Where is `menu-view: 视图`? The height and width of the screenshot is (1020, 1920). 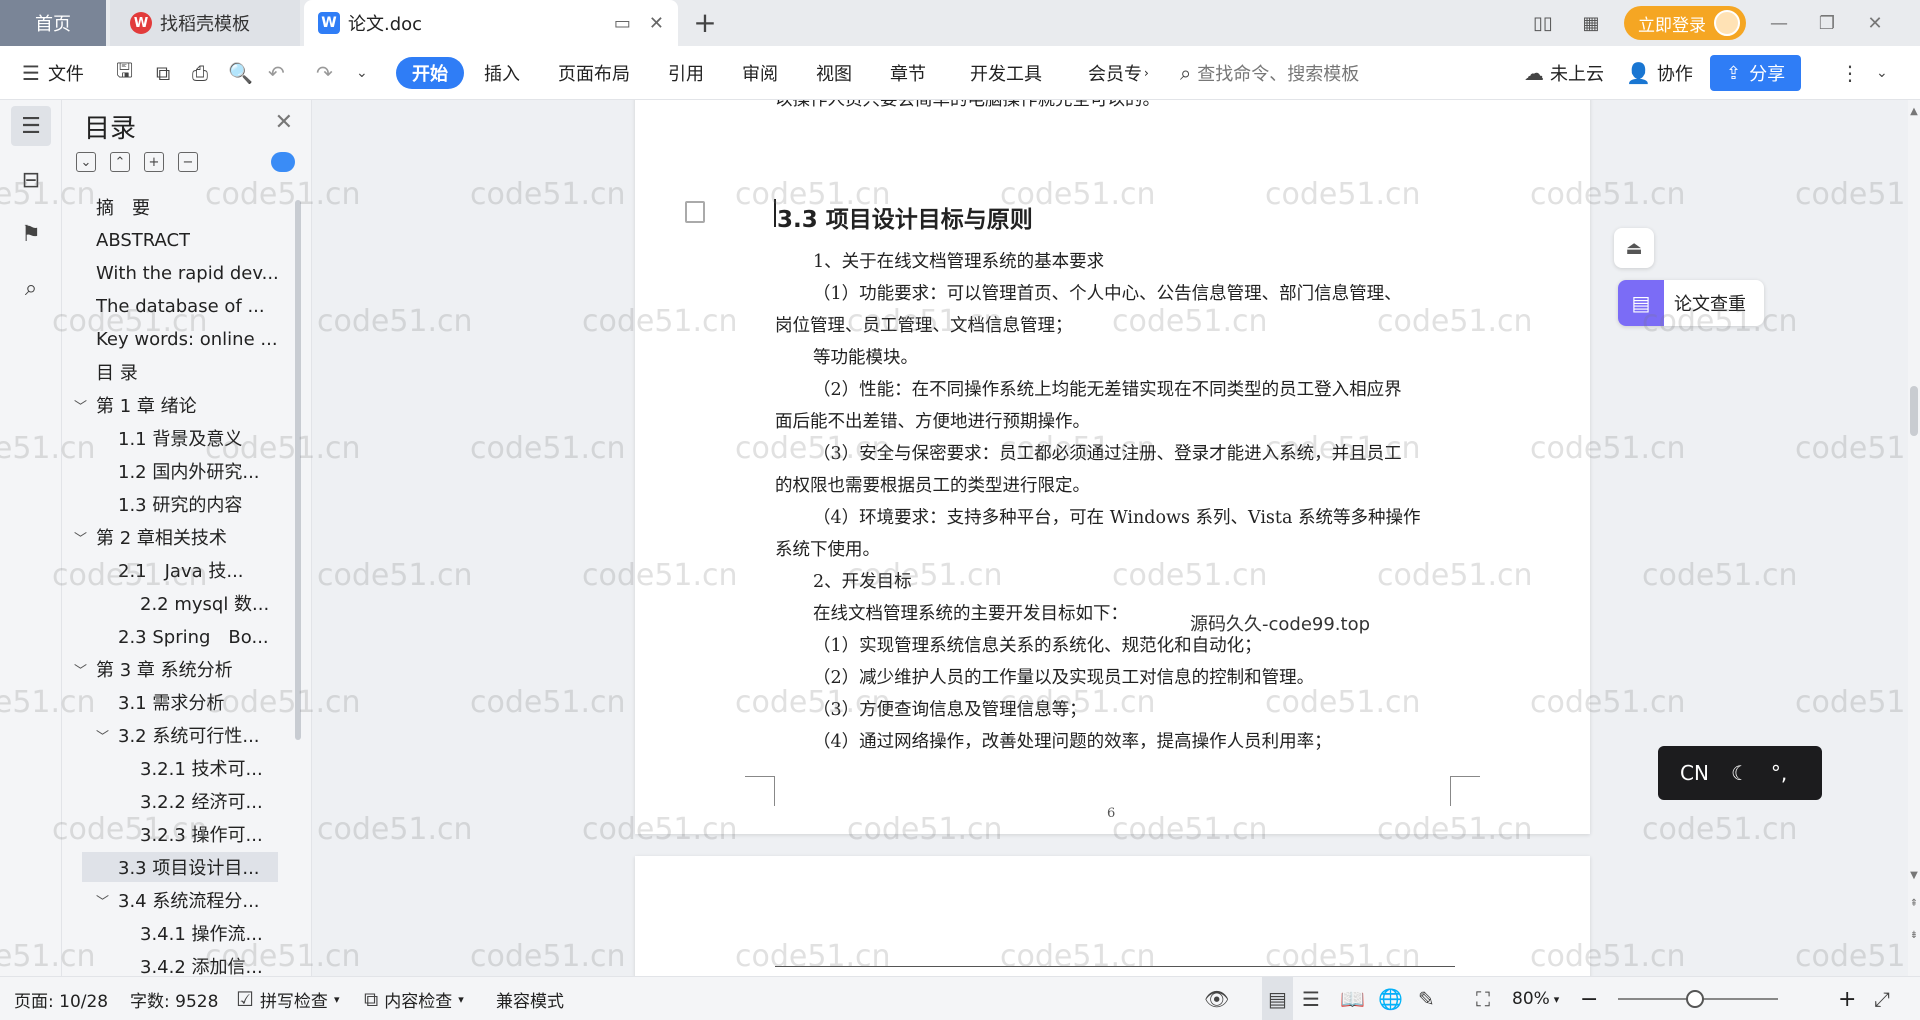 menu-view: 视图 is located at coordinates (834, 73).